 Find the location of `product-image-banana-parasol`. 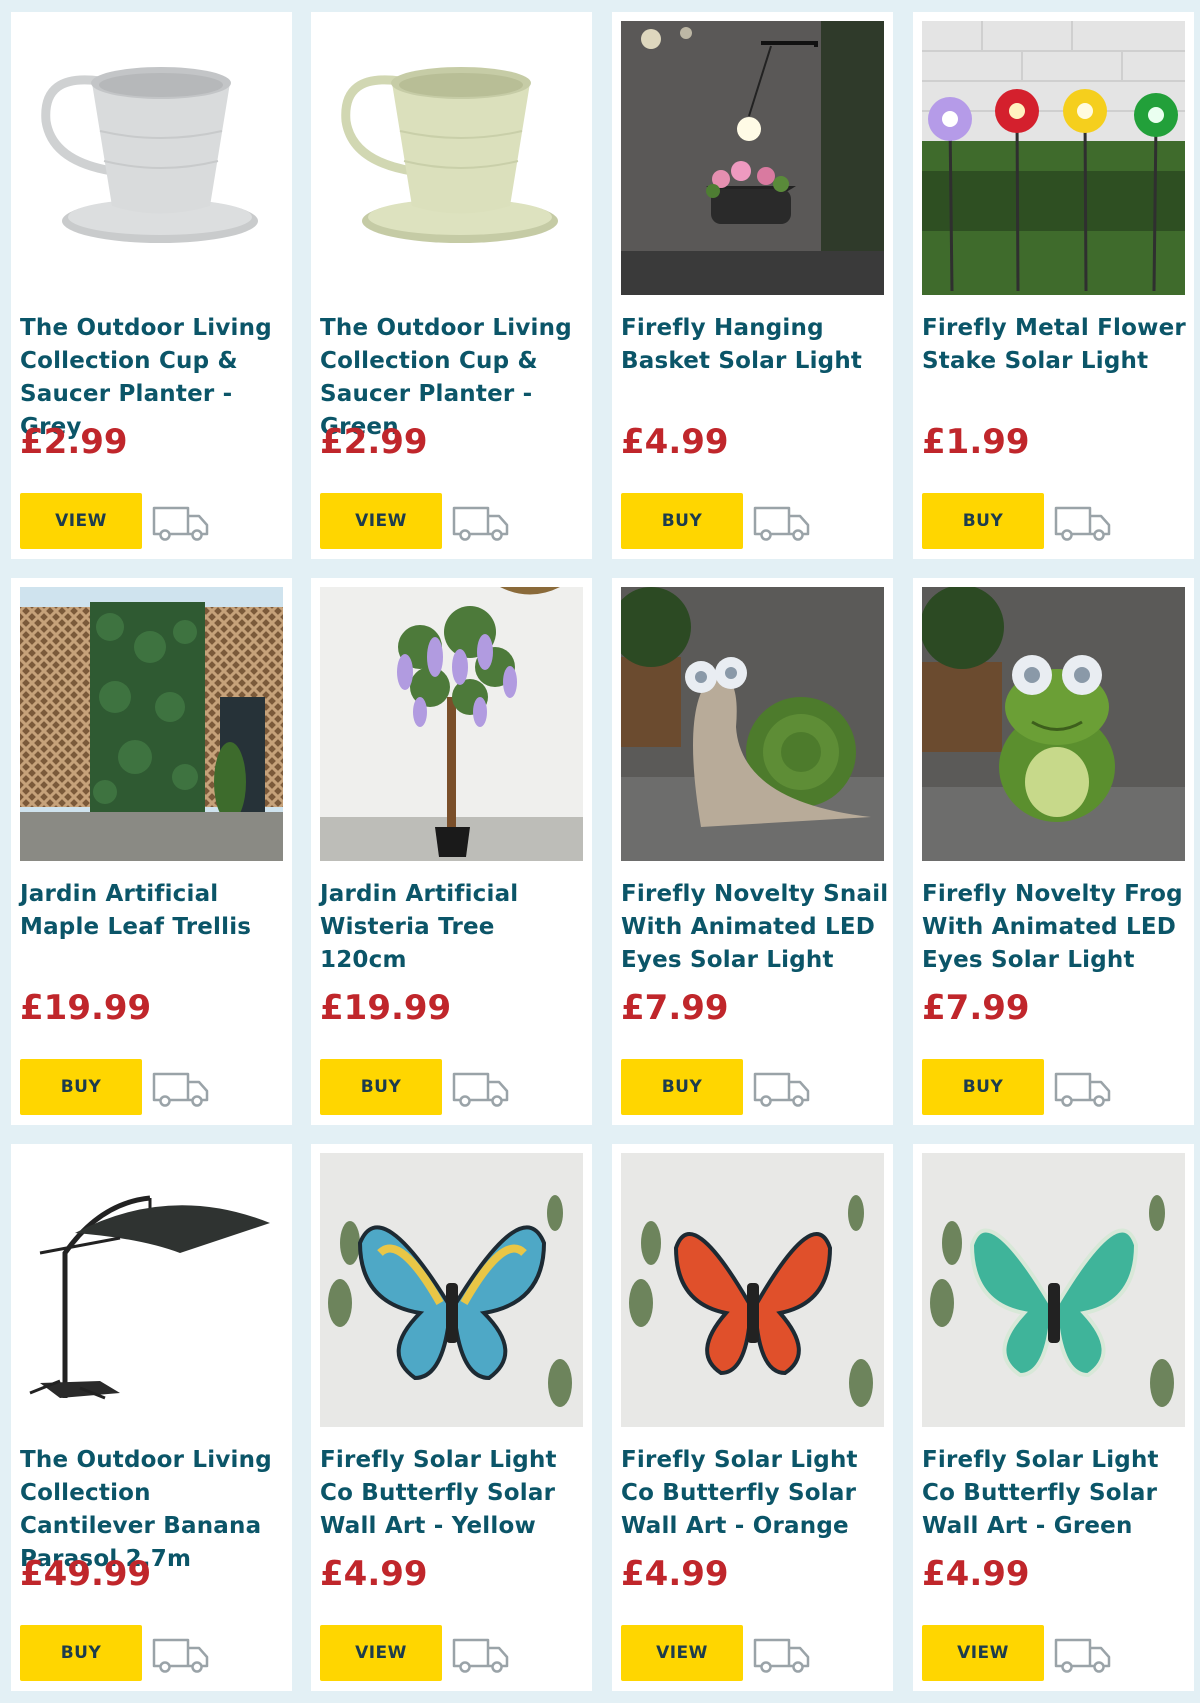

product-image-banana-parasol is located at coordinates (151, 1290).